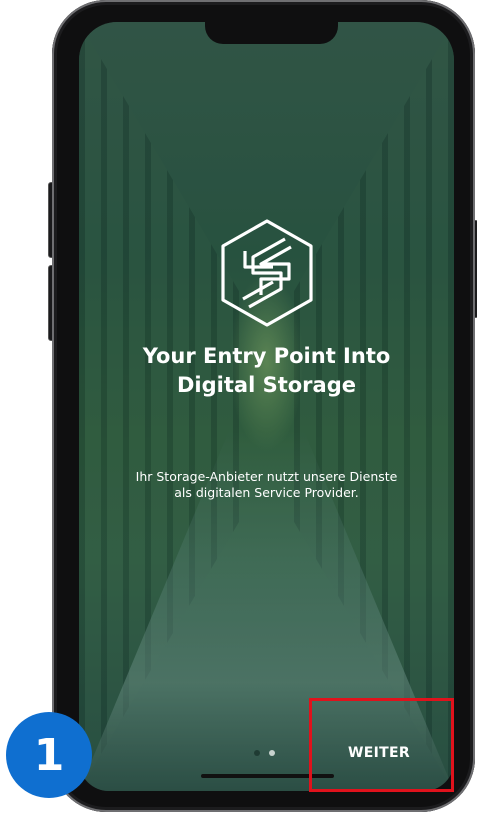  What do you see at coordinates (381, 745) in the screenshot?
I see `highlight-box` at bounding box center [381, 745].